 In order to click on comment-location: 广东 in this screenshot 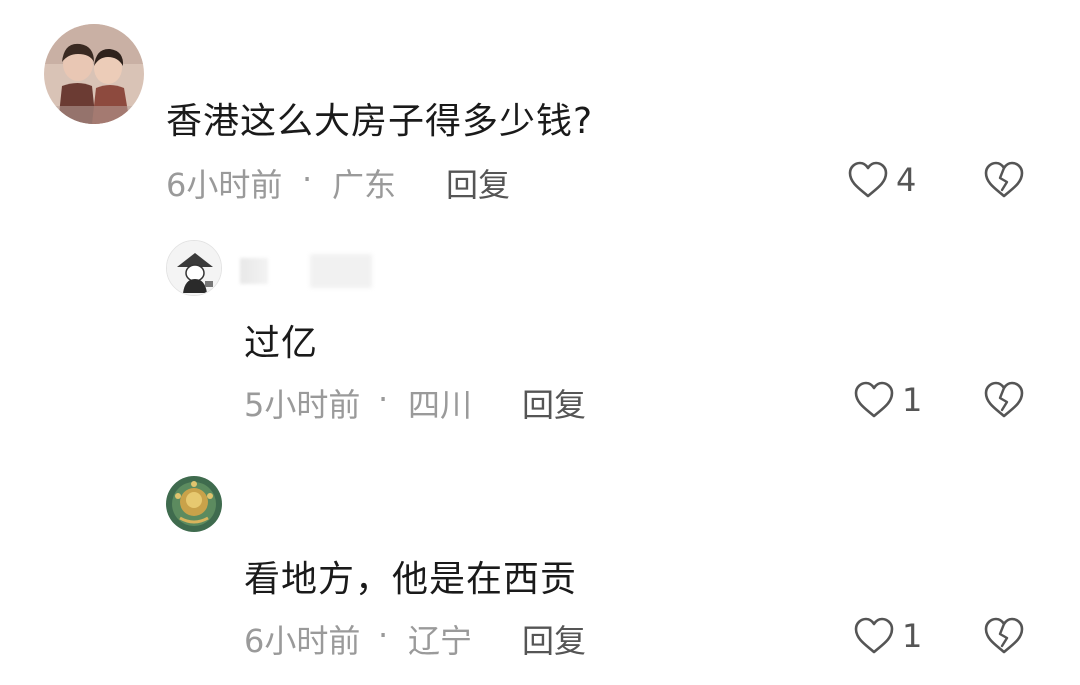, I will do `click(364, 185)`.